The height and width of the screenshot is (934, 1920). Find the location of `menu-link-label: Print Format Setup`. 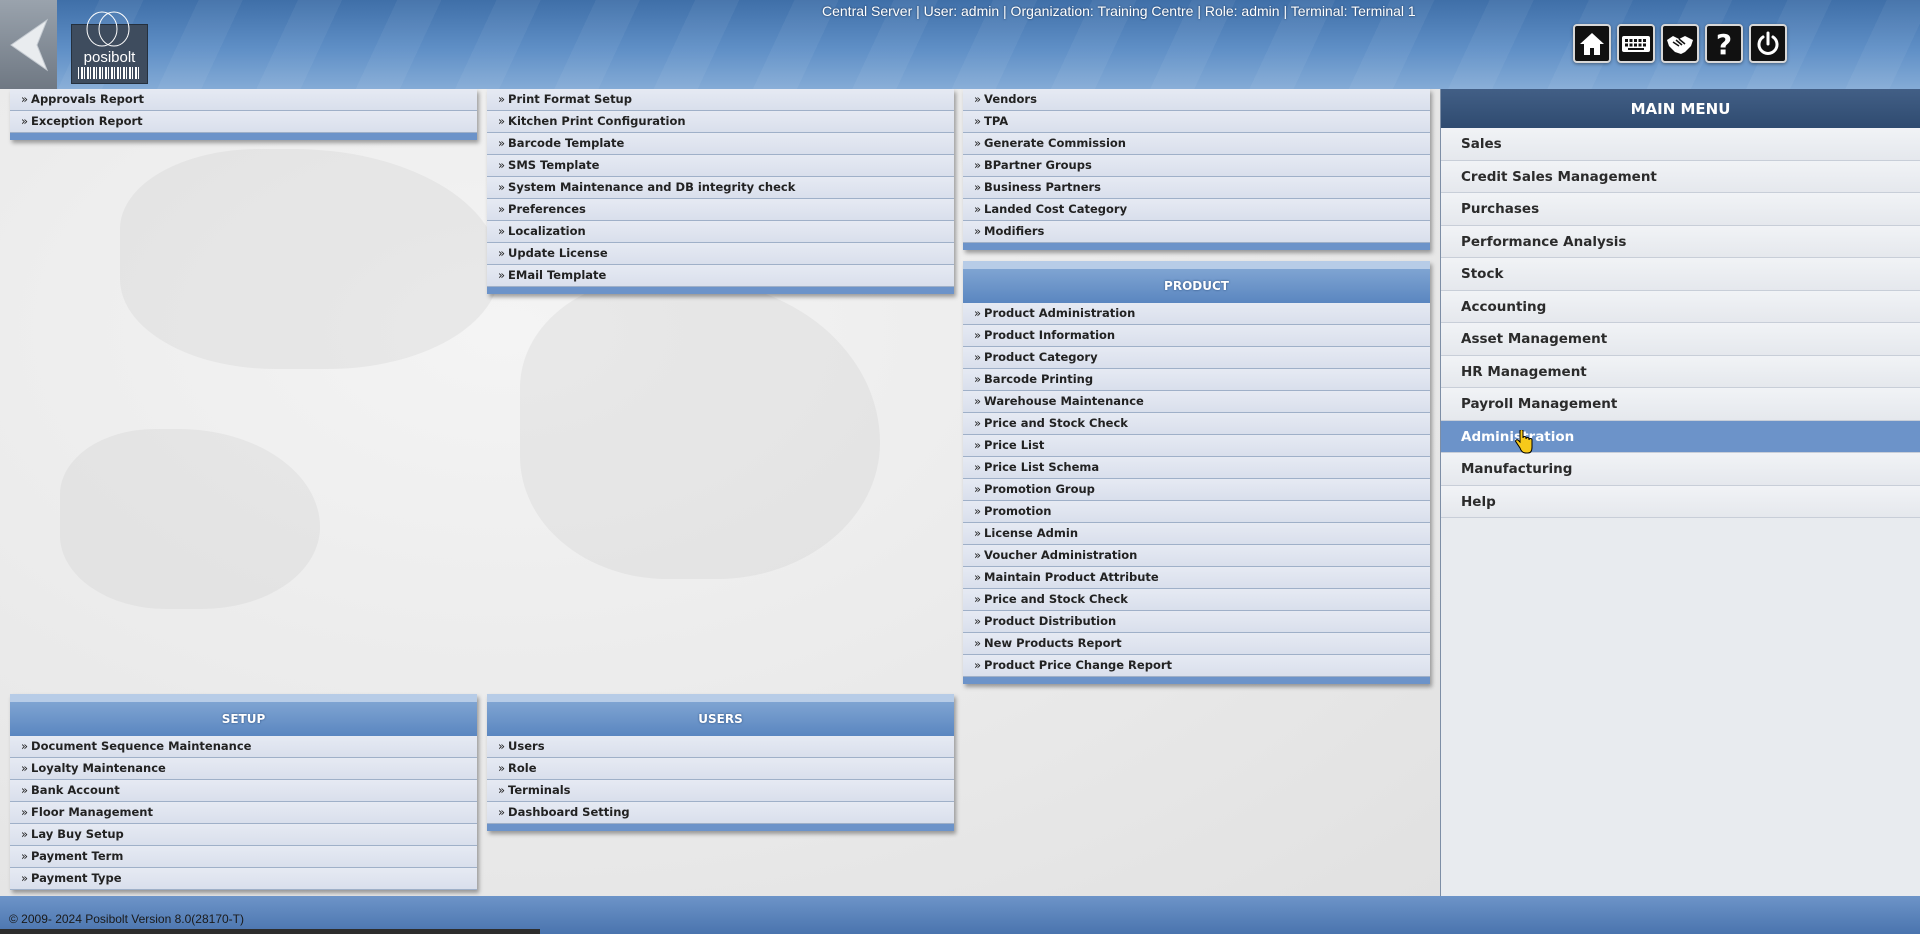

menu-link-label: Print Format Setup is located at coordinates (570, 99).